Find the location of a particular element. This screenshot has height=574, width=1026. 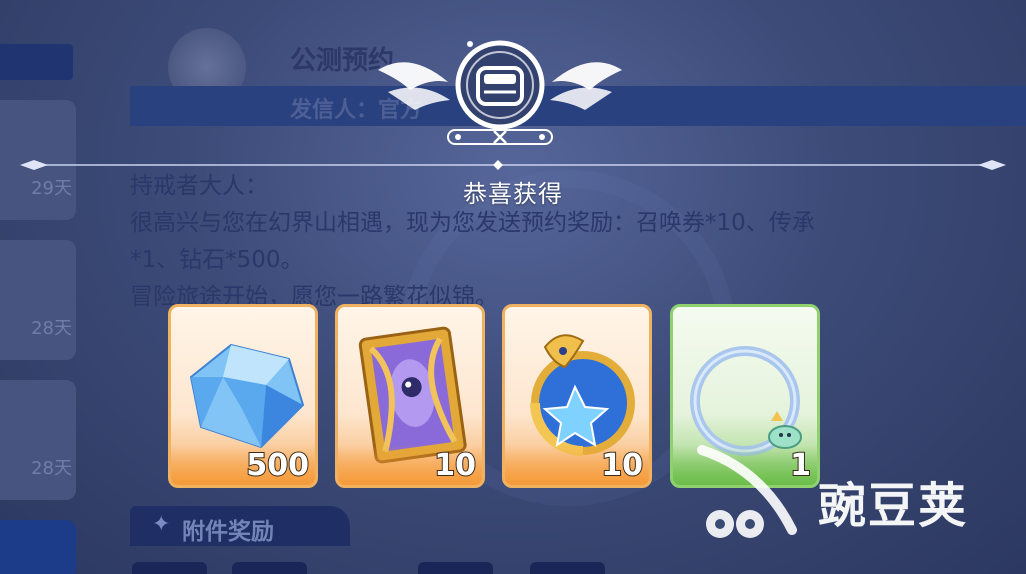

attachments-label: 附件奖励 is located at coordinates (228, 532).